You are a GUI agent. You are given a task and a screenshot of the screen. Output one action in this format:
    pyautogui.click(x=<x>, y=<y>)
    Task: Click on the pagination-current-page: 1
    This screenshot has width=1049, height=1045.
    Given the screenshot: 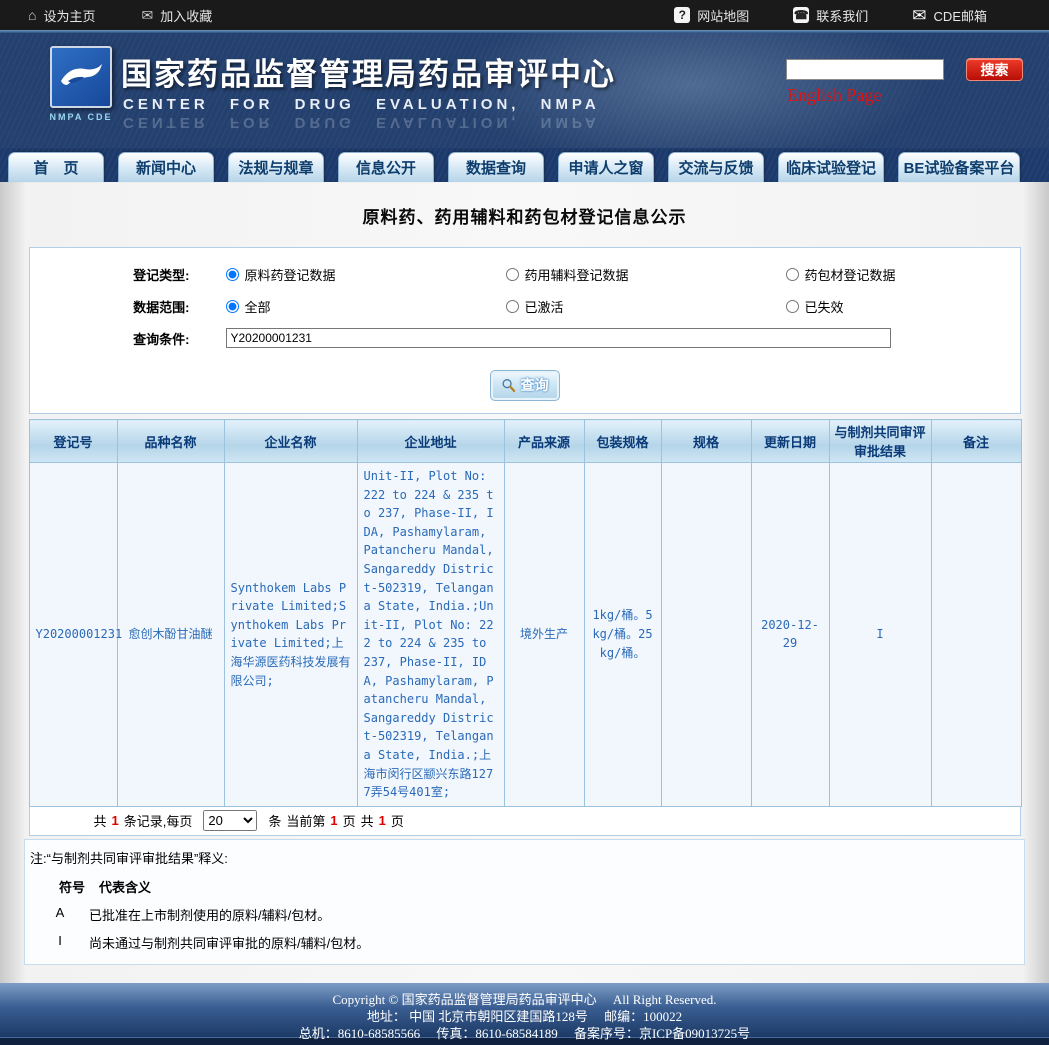 What is the action you would take?
    pyautogui.click(x=334, y=821)
    